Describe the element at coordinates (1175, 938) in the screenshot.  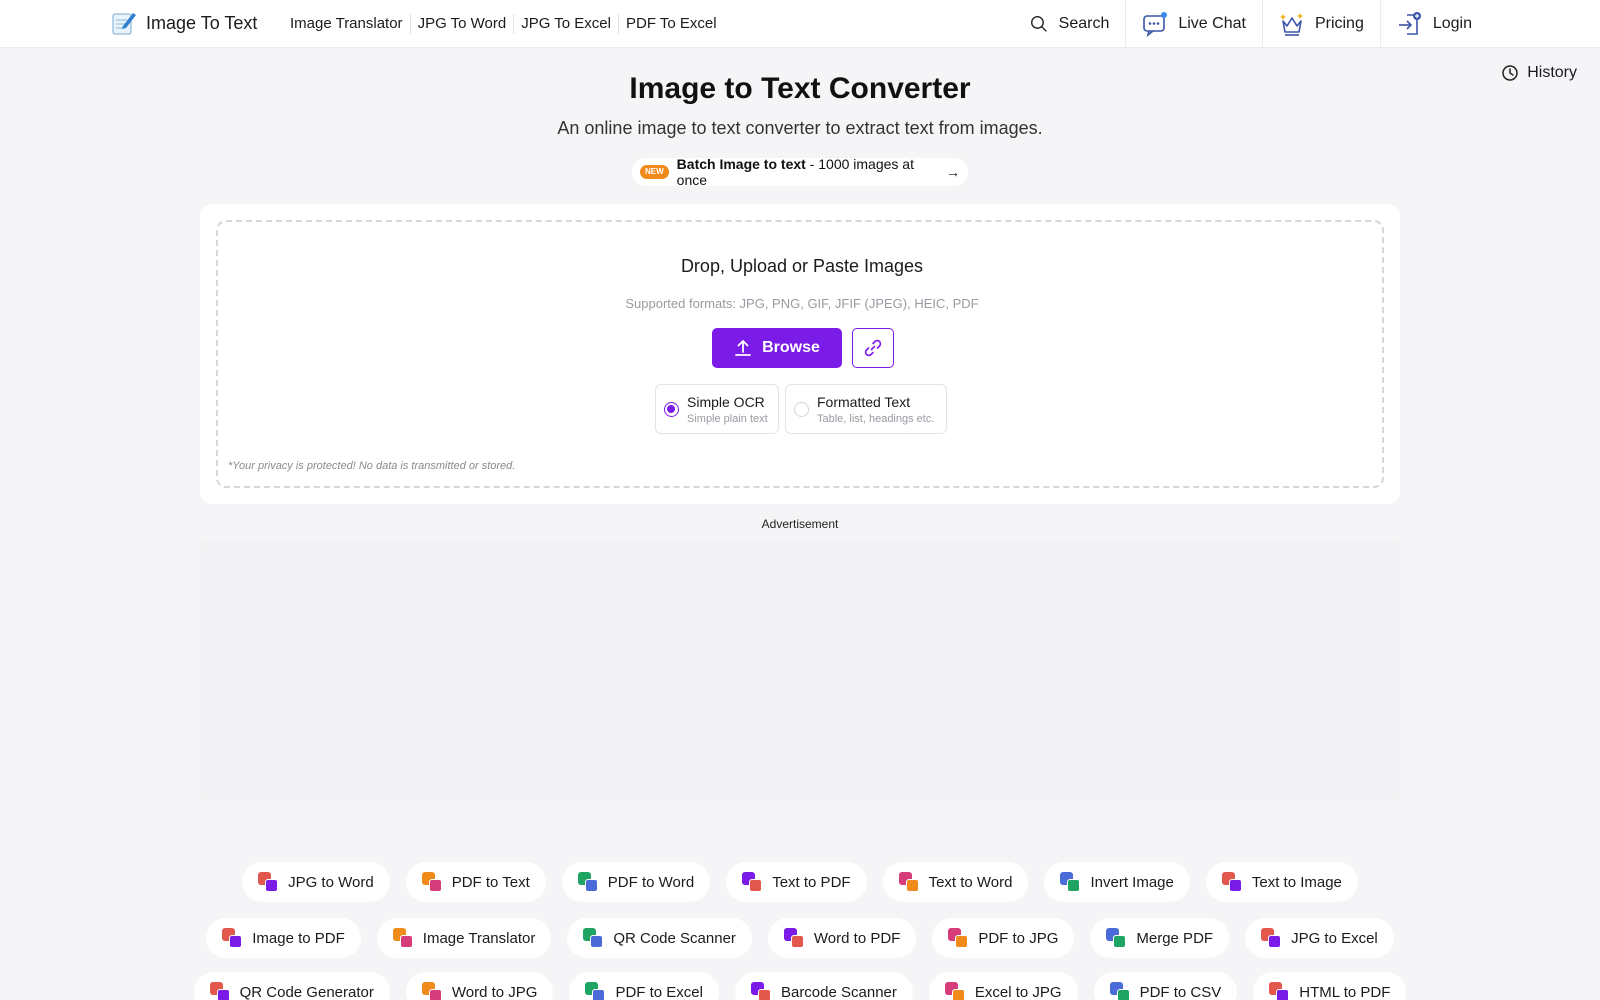
I see `tool-label: Merge PDF` at that location.